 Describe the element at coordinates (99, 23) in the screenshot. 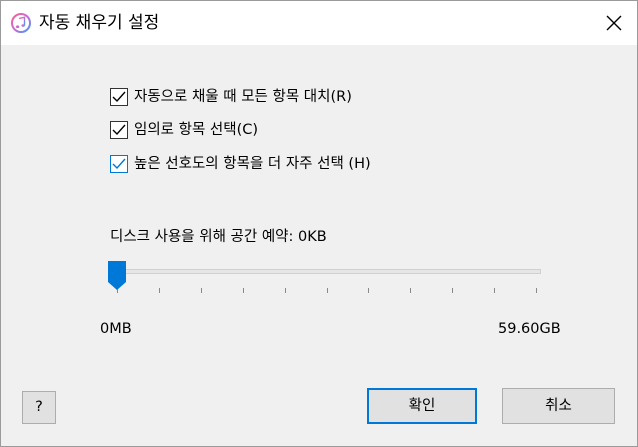

I see `dialog-title: 자동 채우기 설정` at that location.